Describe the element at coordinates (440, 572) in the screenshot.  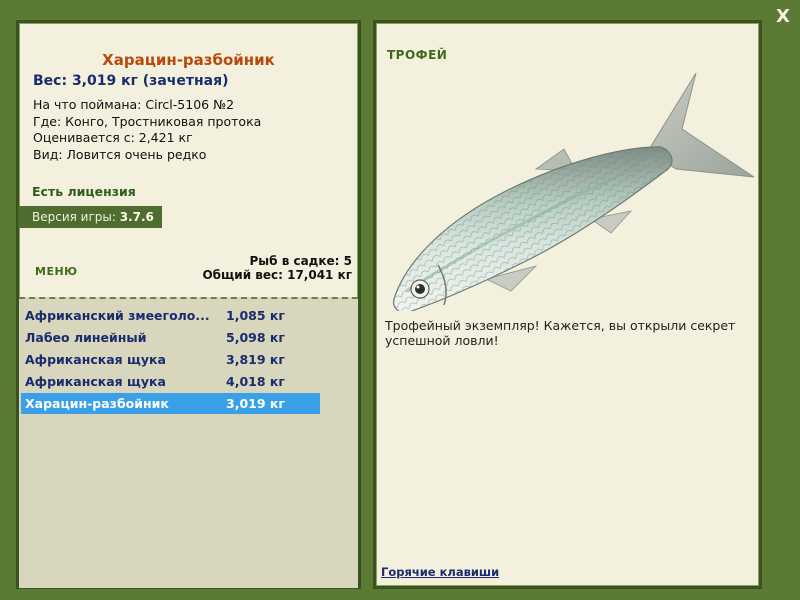
I see `hotkeys-link: Горячие клавиши` at that location.